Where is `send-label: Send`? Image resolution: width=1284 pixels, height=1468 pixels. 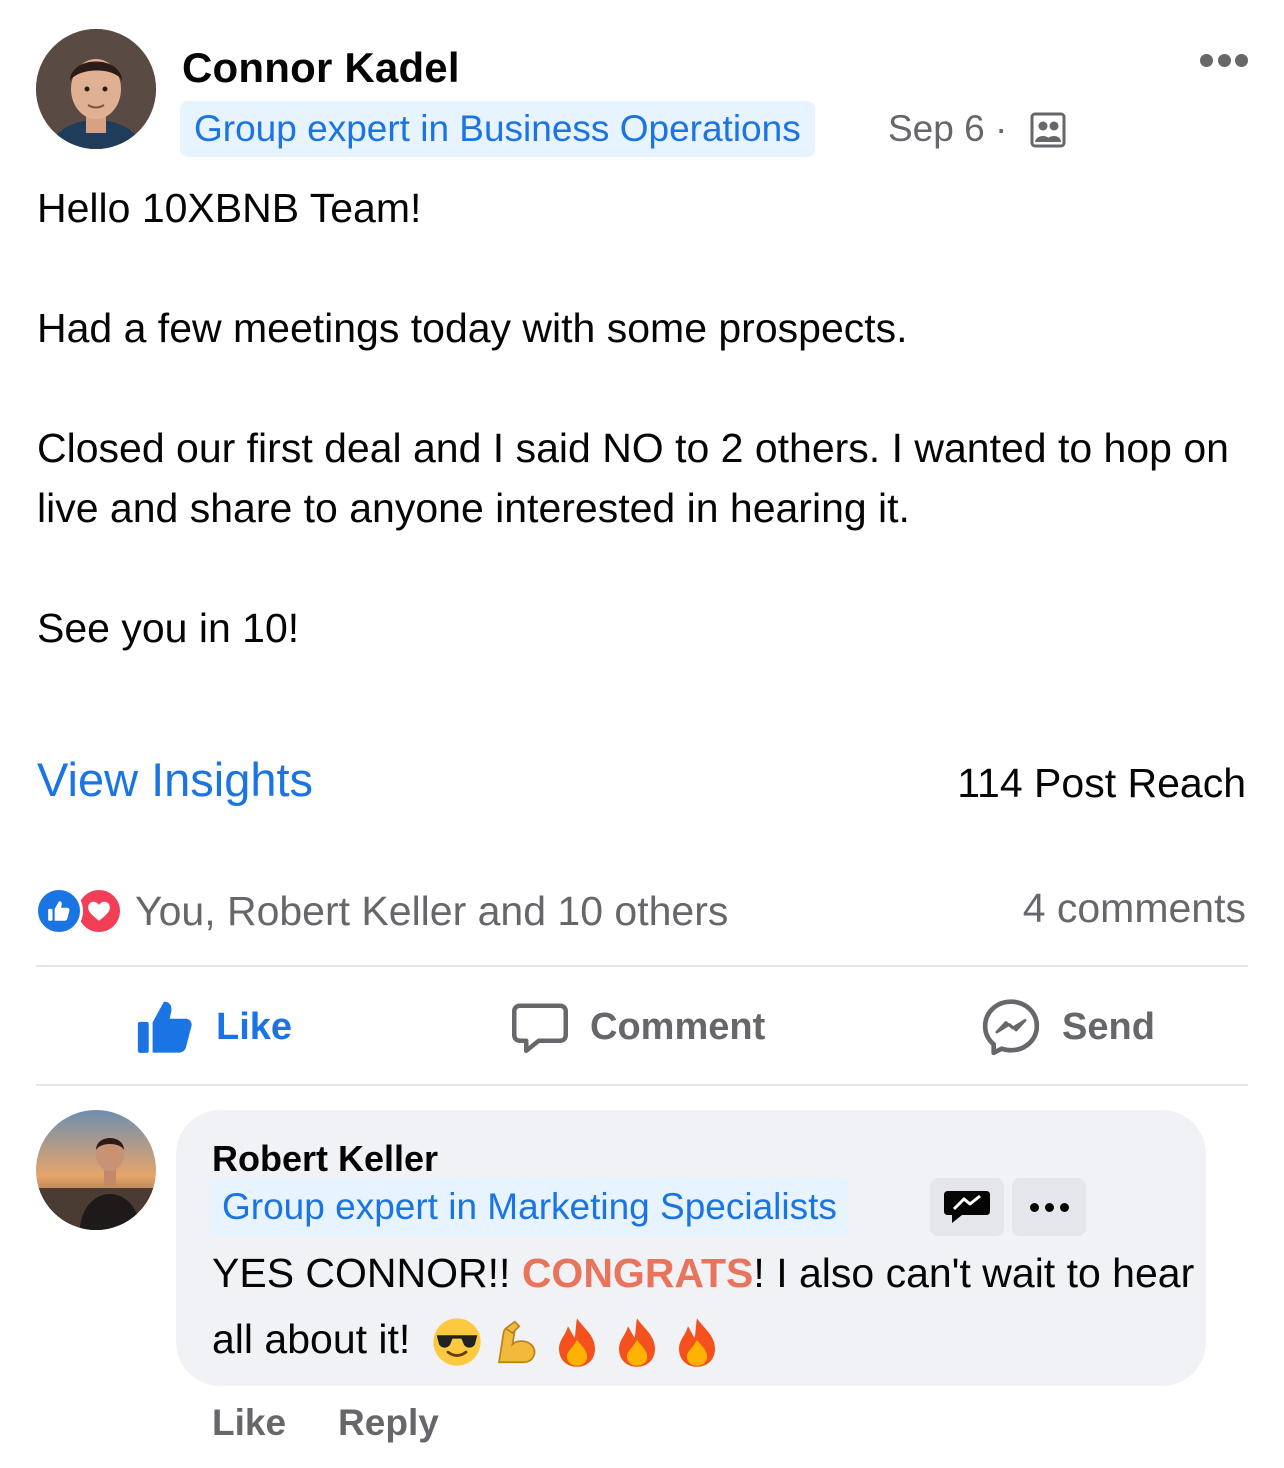
send-label: Send is located at coordinates (1108, 1026).